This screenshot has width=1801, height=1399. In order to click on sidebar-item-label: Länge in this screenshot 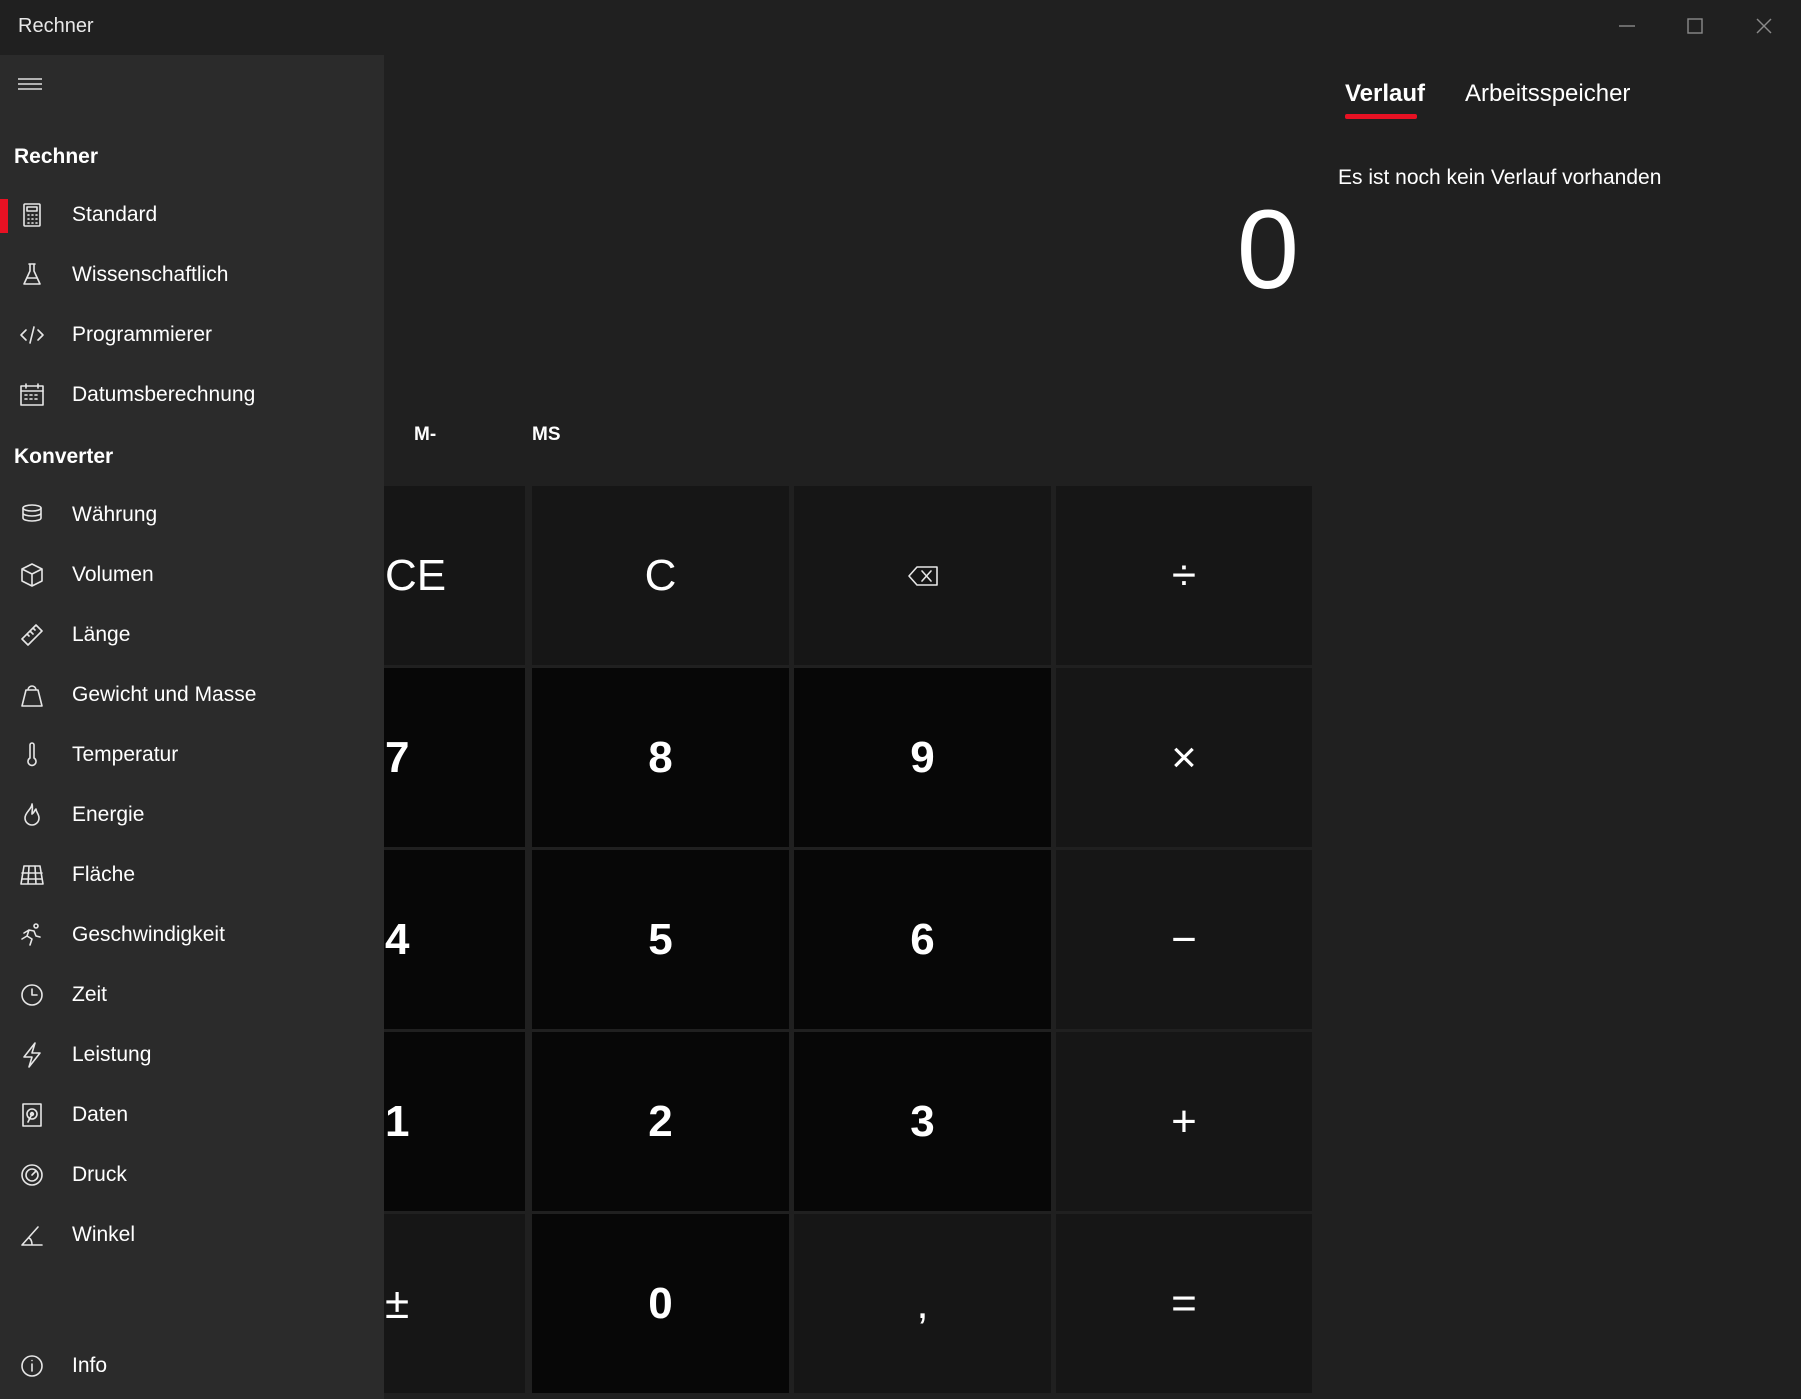, I will do `click(101, 634)`.